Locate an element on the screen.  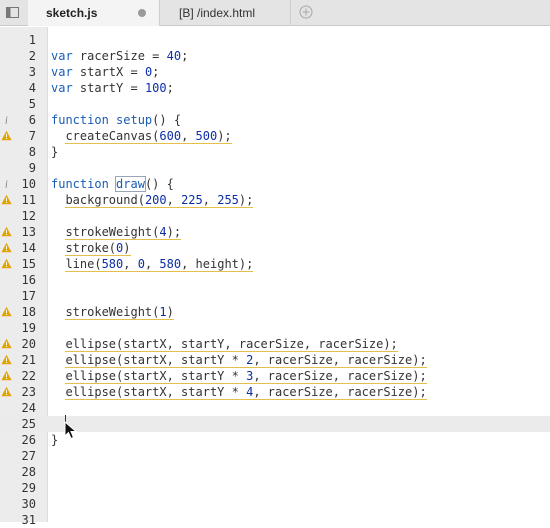
code-line: 4 var startY = 100; is located at coordinates (275, 88).